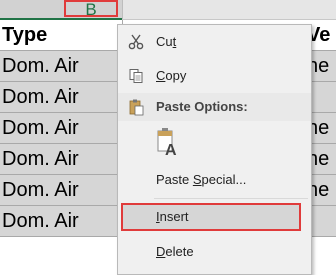  I want to click on paste-values-icon: A, so click(168, 142).